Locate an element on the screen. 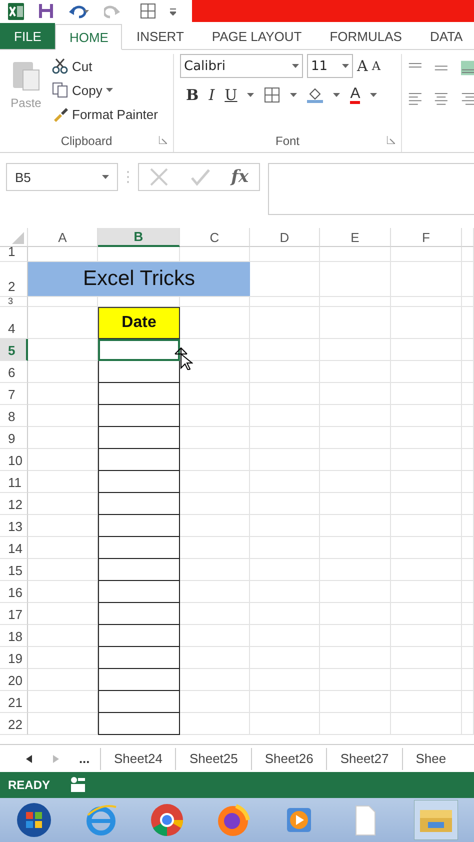 This screenshot has height=842, width=474. row-header: 17 is located at coordinates (14, 614).